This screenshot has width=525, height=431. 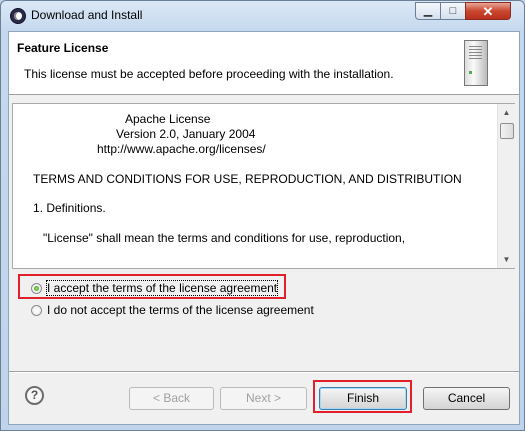 I want to click on next-button: Next >, so click(x=263, y=398).